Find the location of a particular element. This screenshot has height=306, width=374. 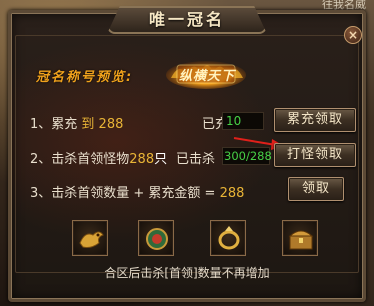

close-icon: × is located at coordinates (353, 35).